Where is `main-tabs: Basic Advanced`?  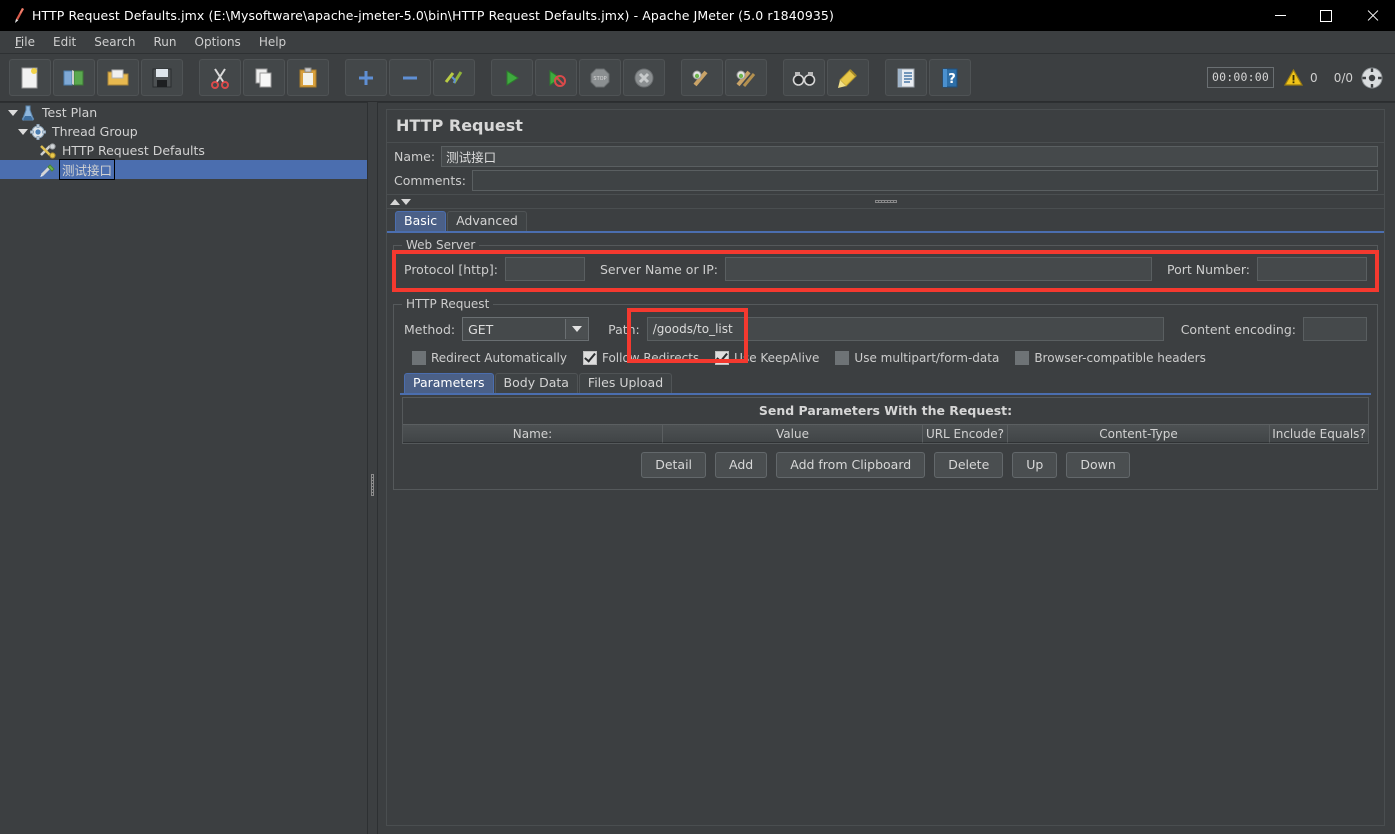
main-tabs: Basic Advanced is located at coordinates (885, 222).